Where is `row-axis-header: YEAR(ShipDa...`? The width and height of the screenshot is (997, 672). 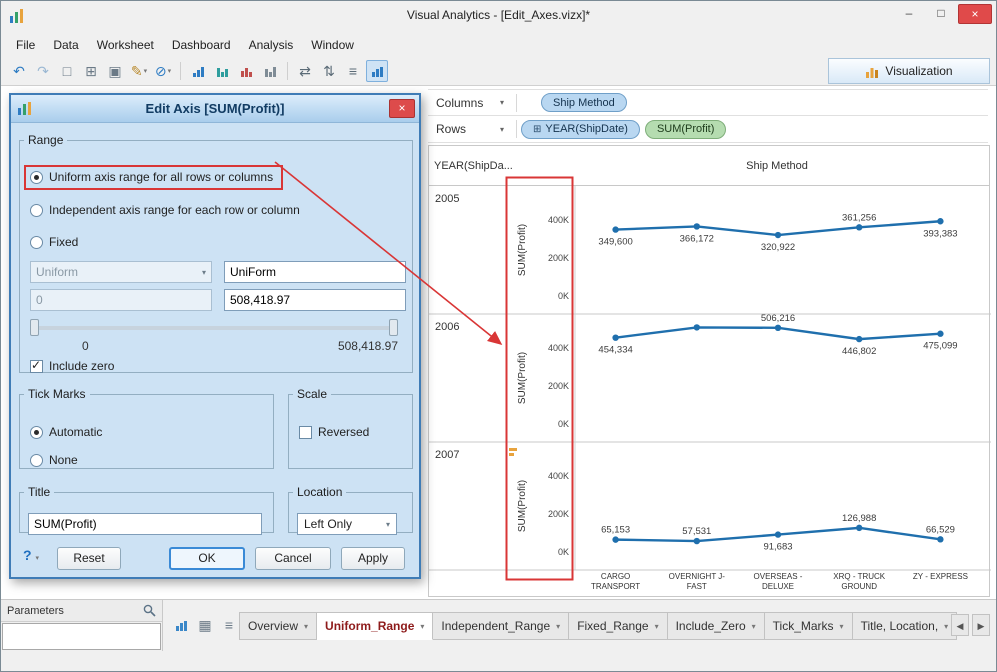 row-axis-header: YEAR(ShipDa... is located at coordinates (473, 166).